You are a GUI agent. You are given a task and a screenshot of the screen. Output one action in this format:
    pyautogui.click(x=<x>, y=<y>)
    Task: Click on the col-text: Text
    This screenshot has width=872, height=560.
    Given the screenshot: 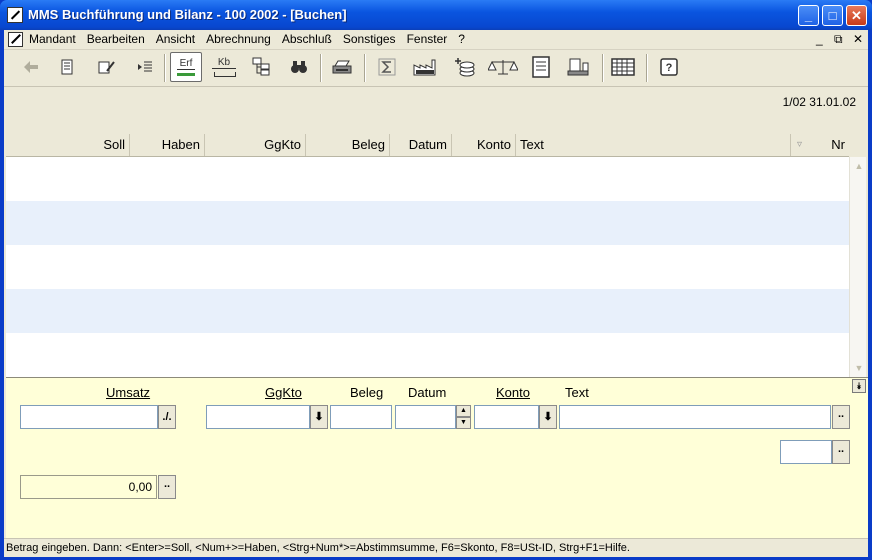 What is the action you would take?
    pyautogui.click(x=653, y=145)
    